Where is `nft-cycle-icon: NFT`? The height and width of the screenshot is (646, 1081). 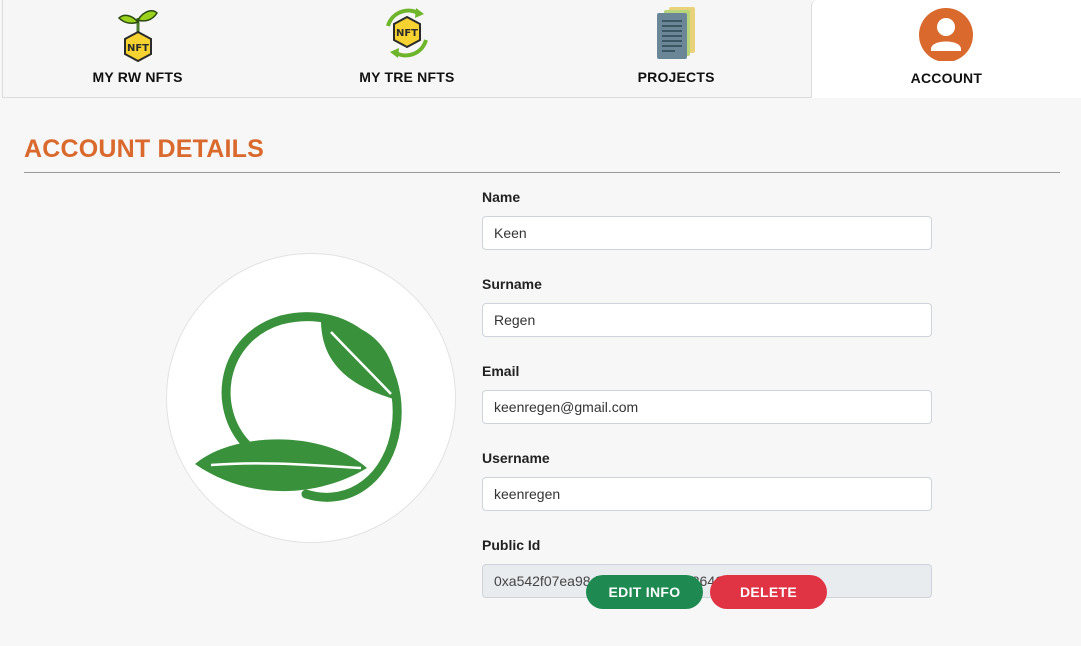 nft-cycle-icon: NFT is located at coordinates (407, 33).